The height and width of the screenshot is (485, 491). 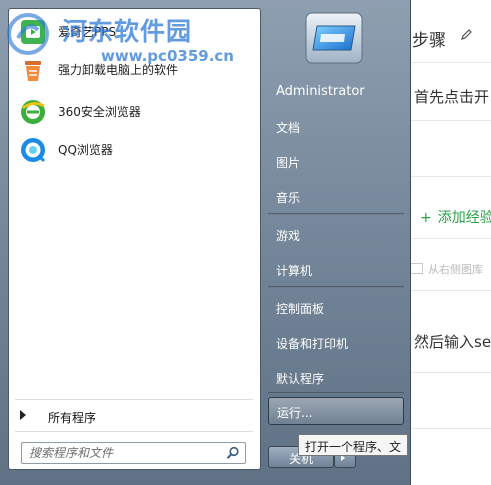 I want to click on default-programs-link: 默认程序, so click(x=300, y=378).